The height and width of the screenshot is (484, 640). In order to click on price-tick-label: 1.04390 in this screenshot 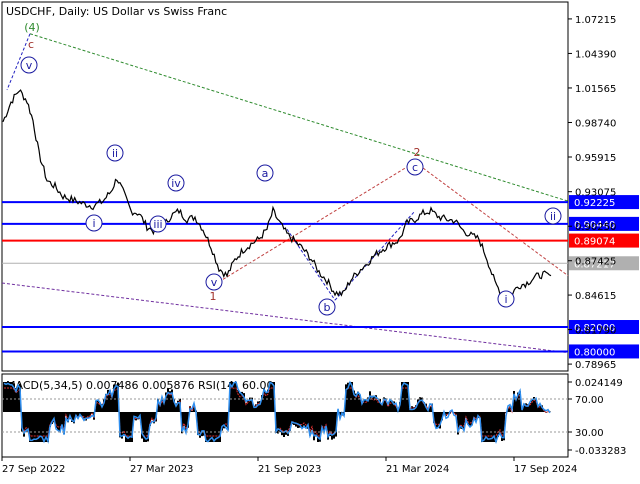, I will do `click(595, 54)`.